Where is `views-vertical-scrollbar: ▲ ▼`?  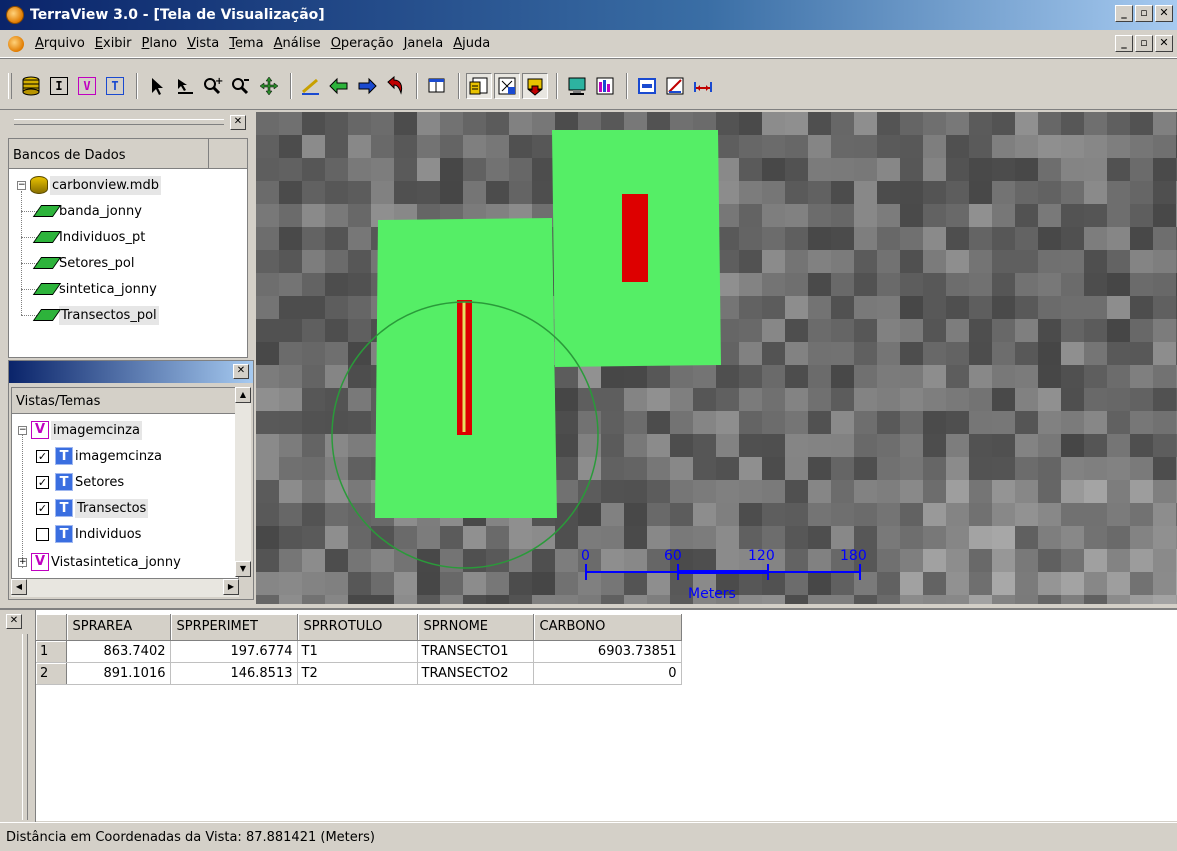
views-vertical-scrollbar: ▲ ▼ is located at coordinates (243, 482).